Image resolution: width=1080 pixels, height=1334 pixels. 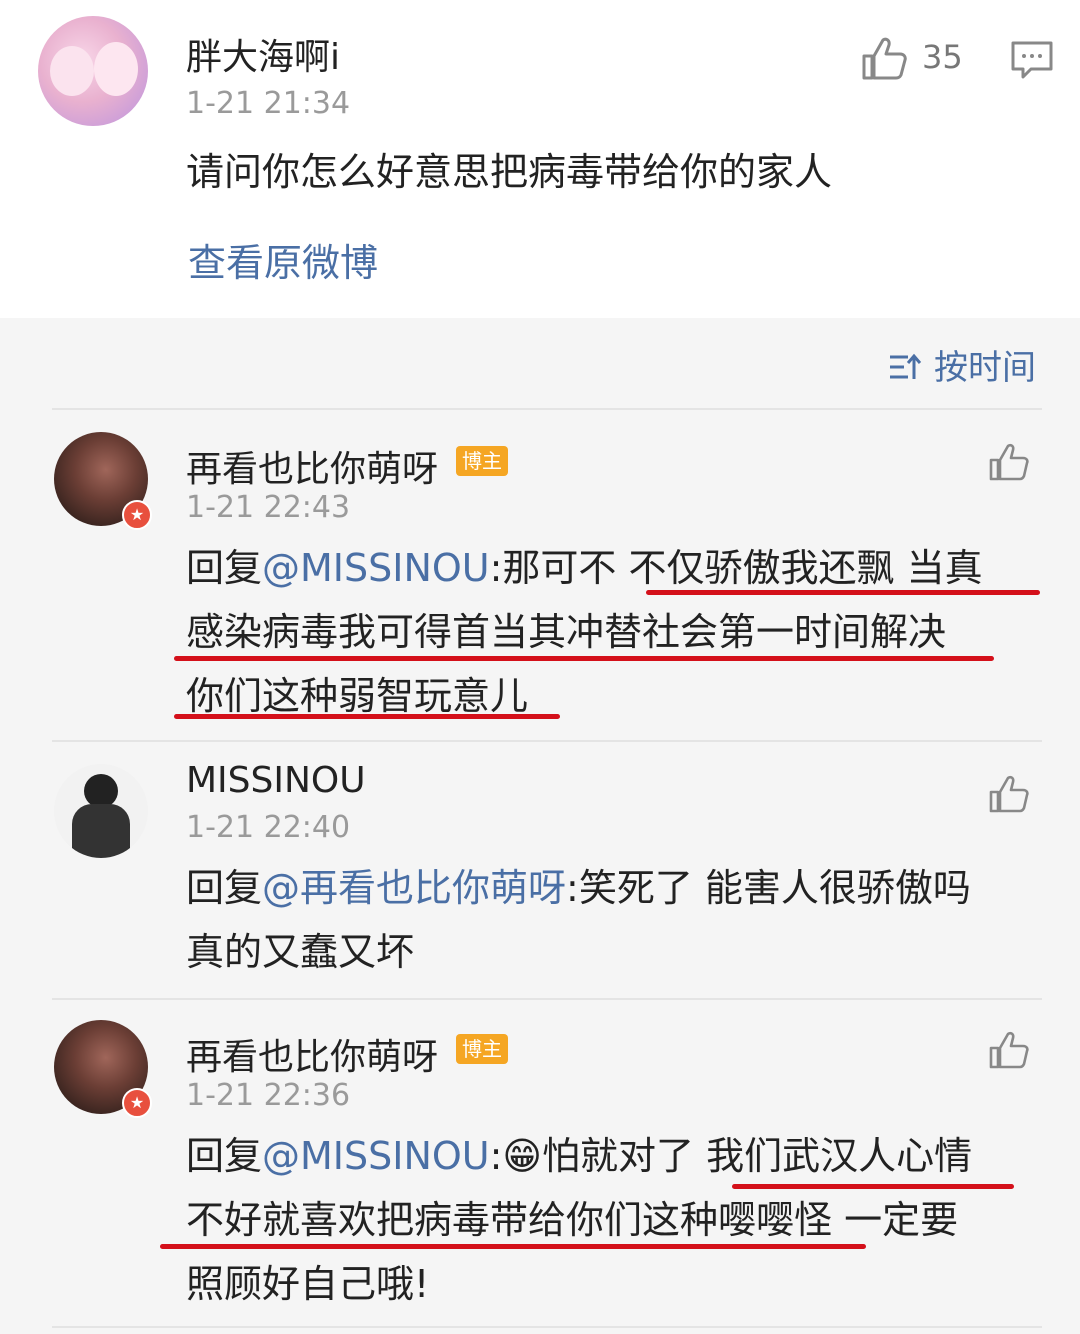 What do you see at coordinates (276, 780) in the screenshot?
I see `author-name: MISSINOU` at bounding box center [276, 780].